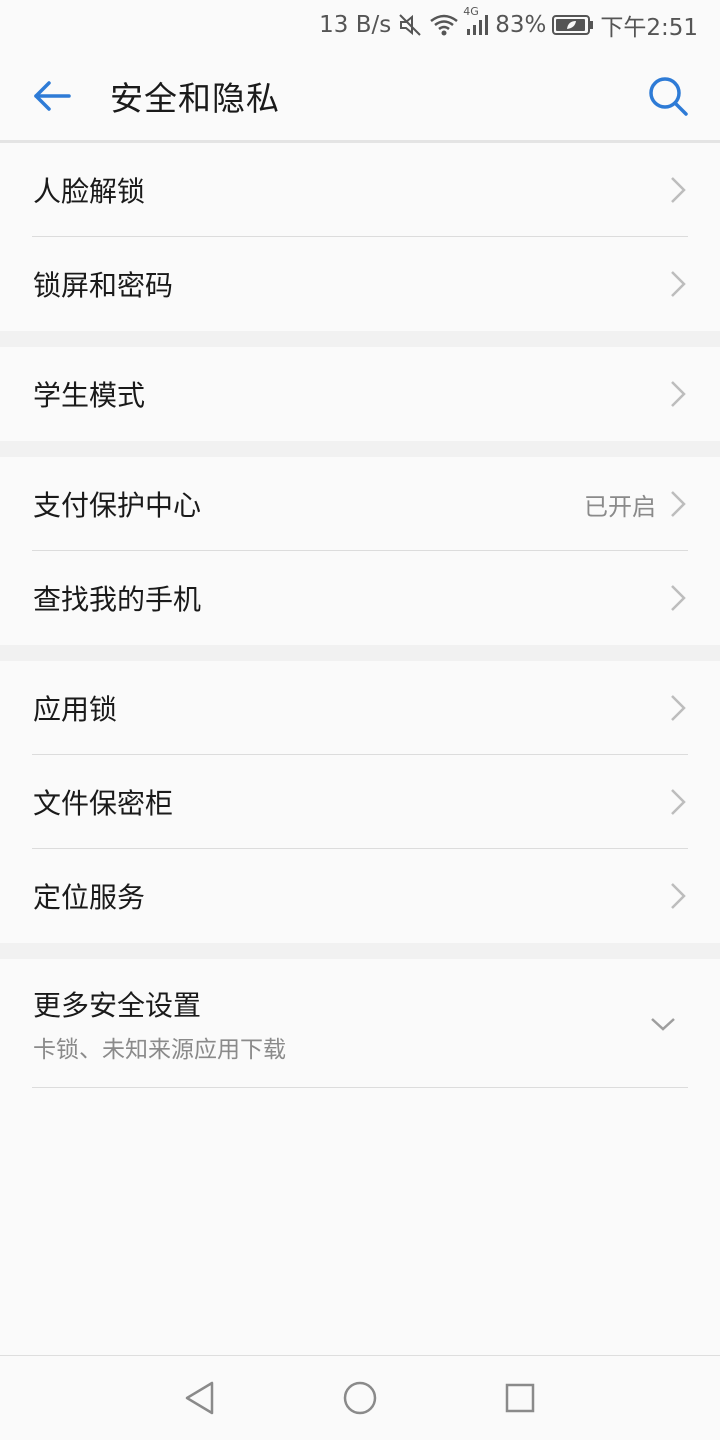  Describe the element at coordinates (89, 191) in the screenshot. I see `item-label: 人脸解锁` at that location.